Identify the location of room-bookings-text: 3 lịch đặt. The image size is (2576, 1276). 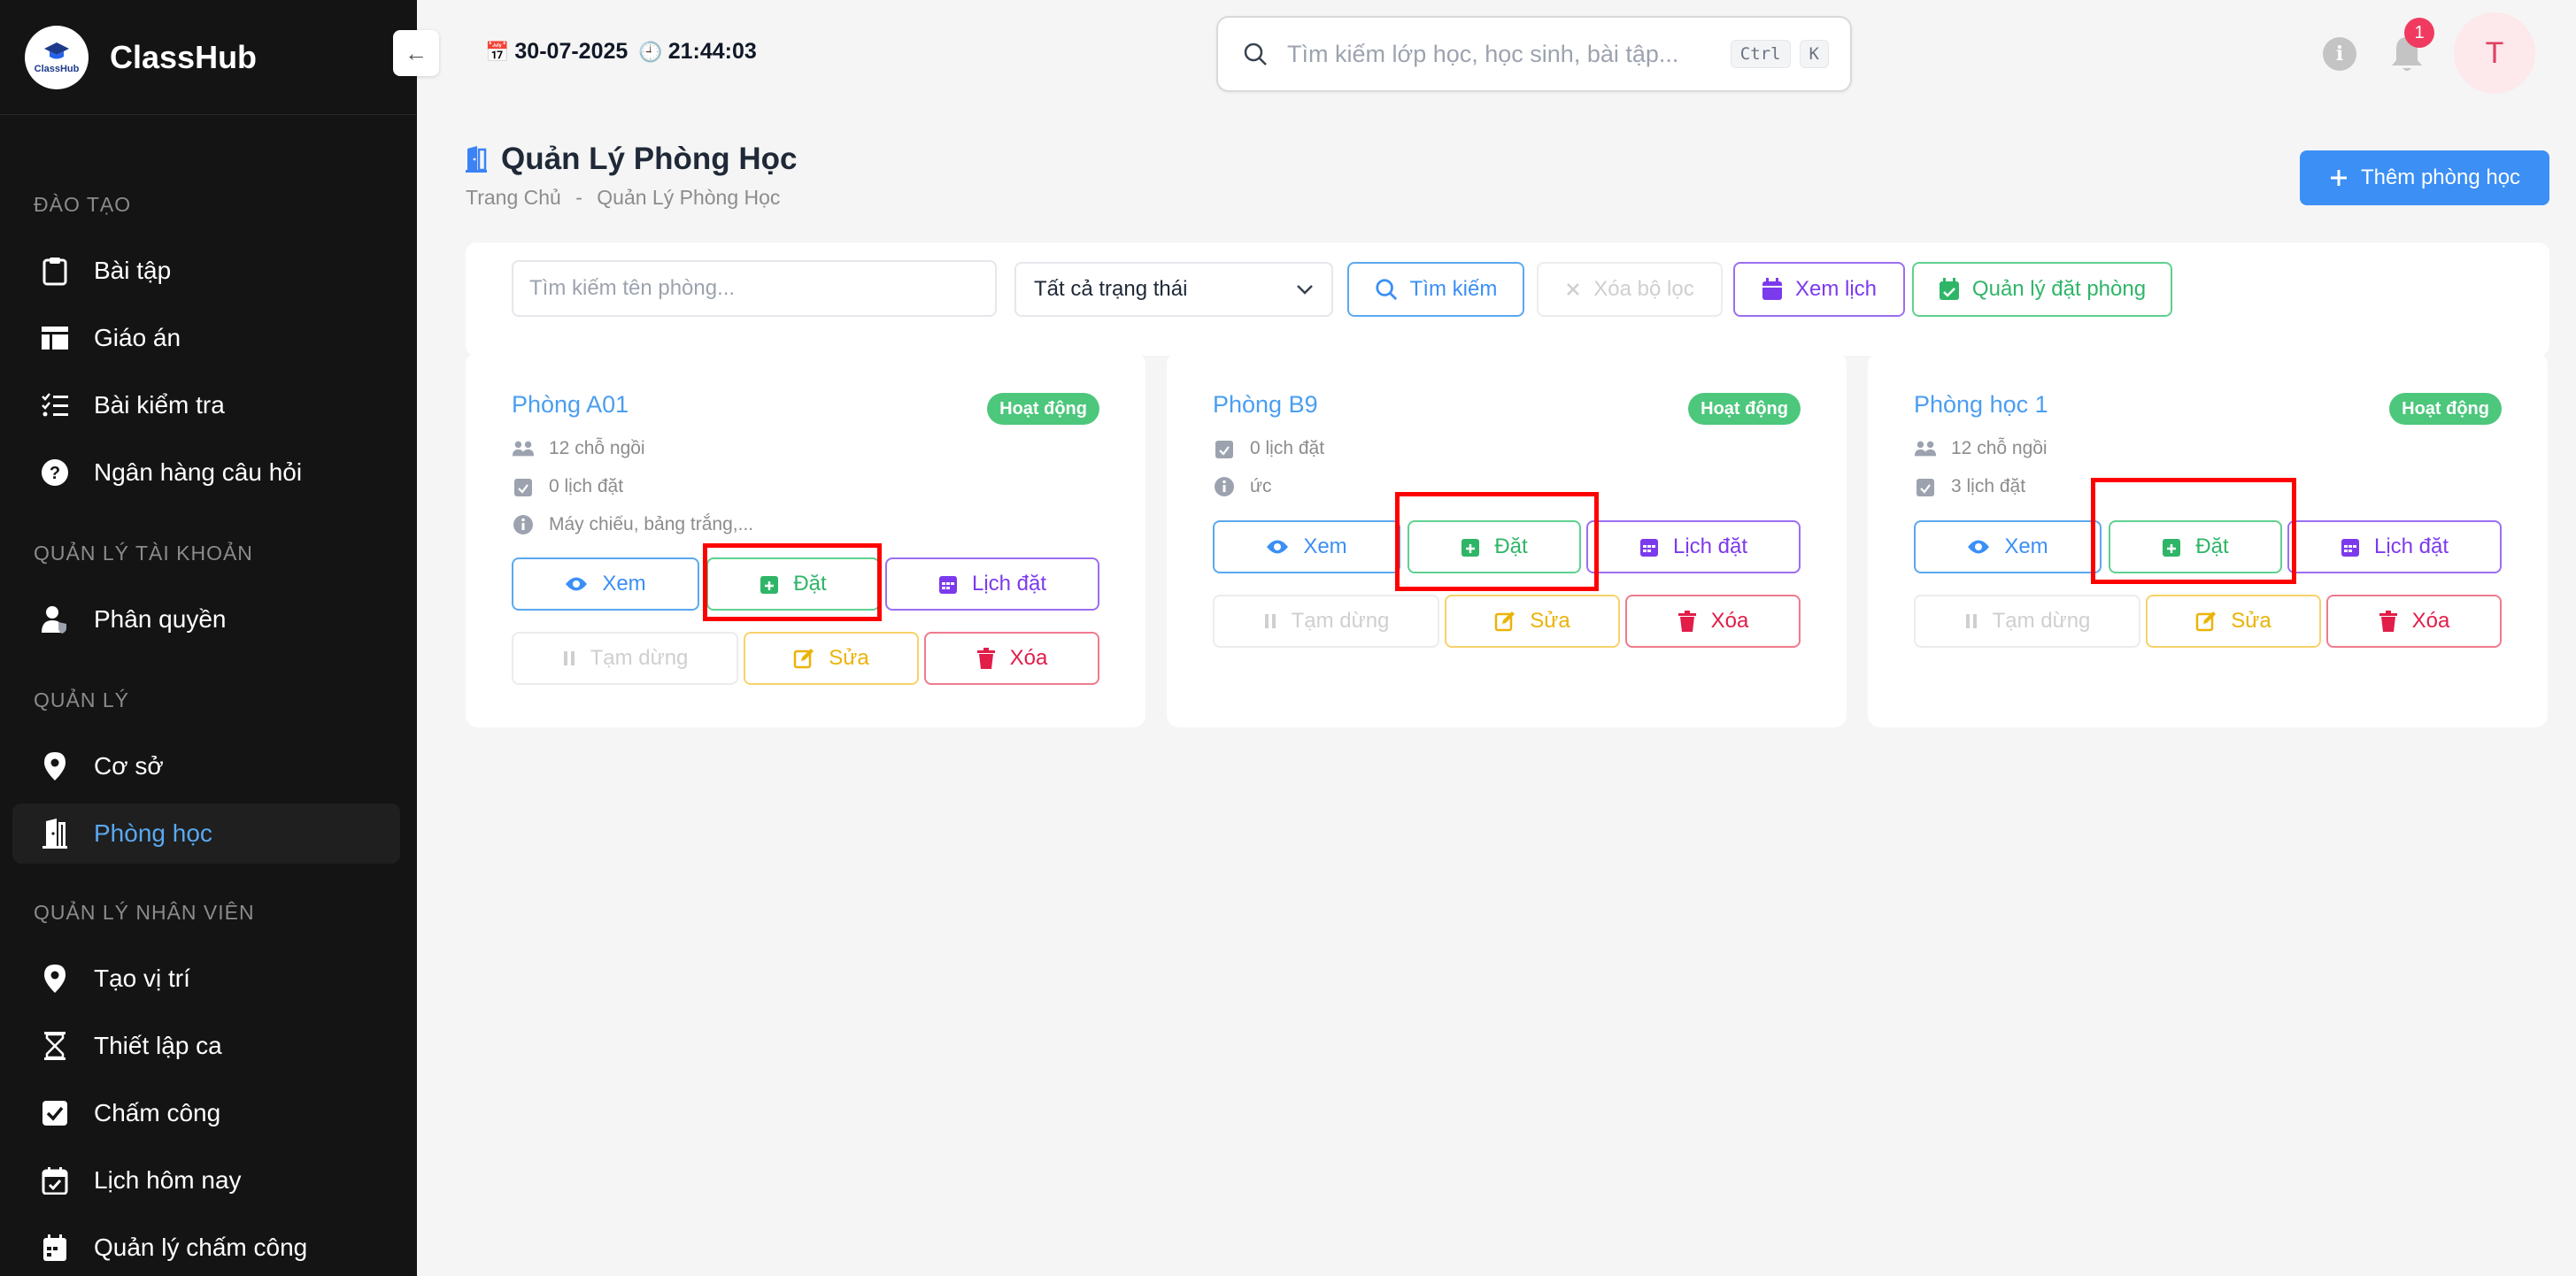
(1988, 486).